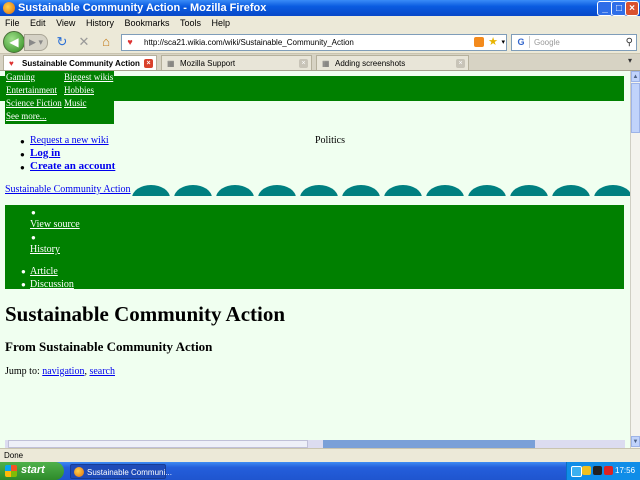  I want to click on magnifier-icon: ⚲, so click(629, 42).